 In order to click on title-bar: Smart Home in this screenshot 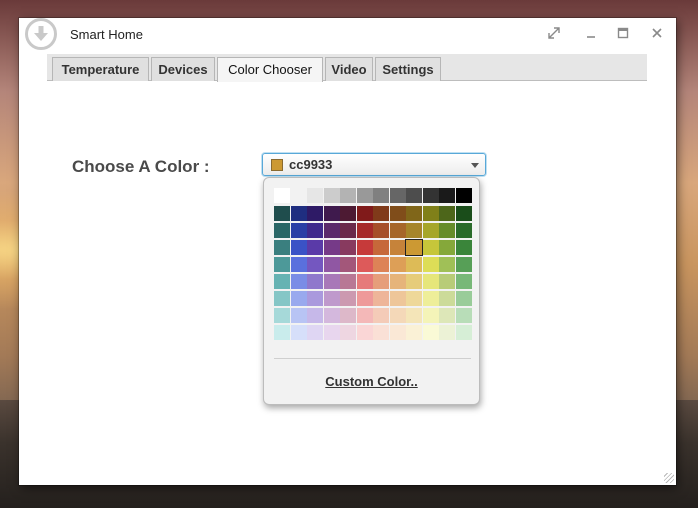, I will do `click(347, 36)`.